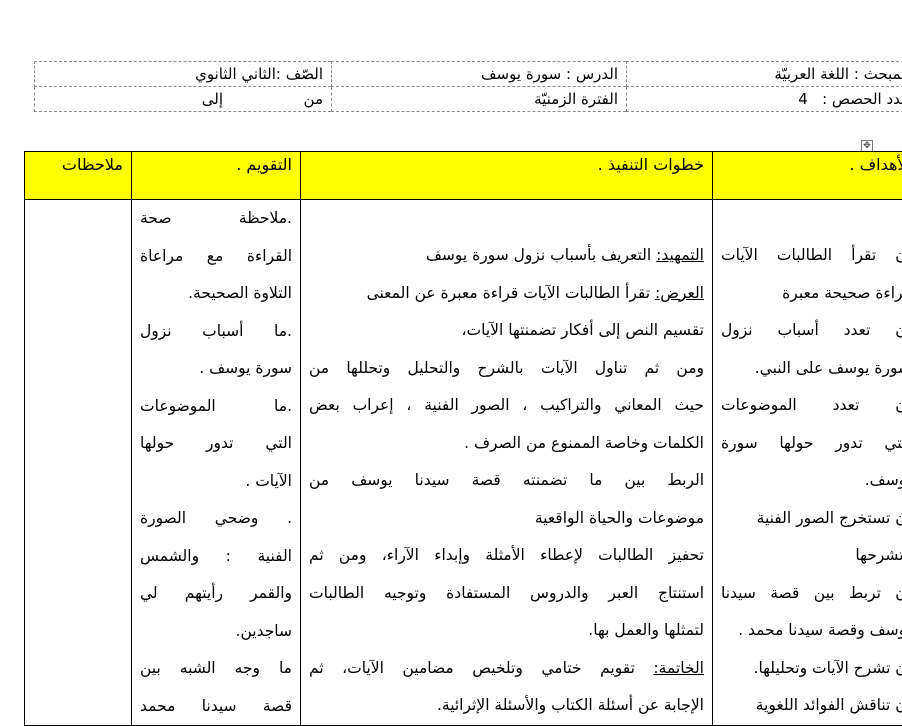 The width and height of the screenshot is (902, 726). I want to click on goal-line: أن تعدد الموضوعات, so click(811, 406).